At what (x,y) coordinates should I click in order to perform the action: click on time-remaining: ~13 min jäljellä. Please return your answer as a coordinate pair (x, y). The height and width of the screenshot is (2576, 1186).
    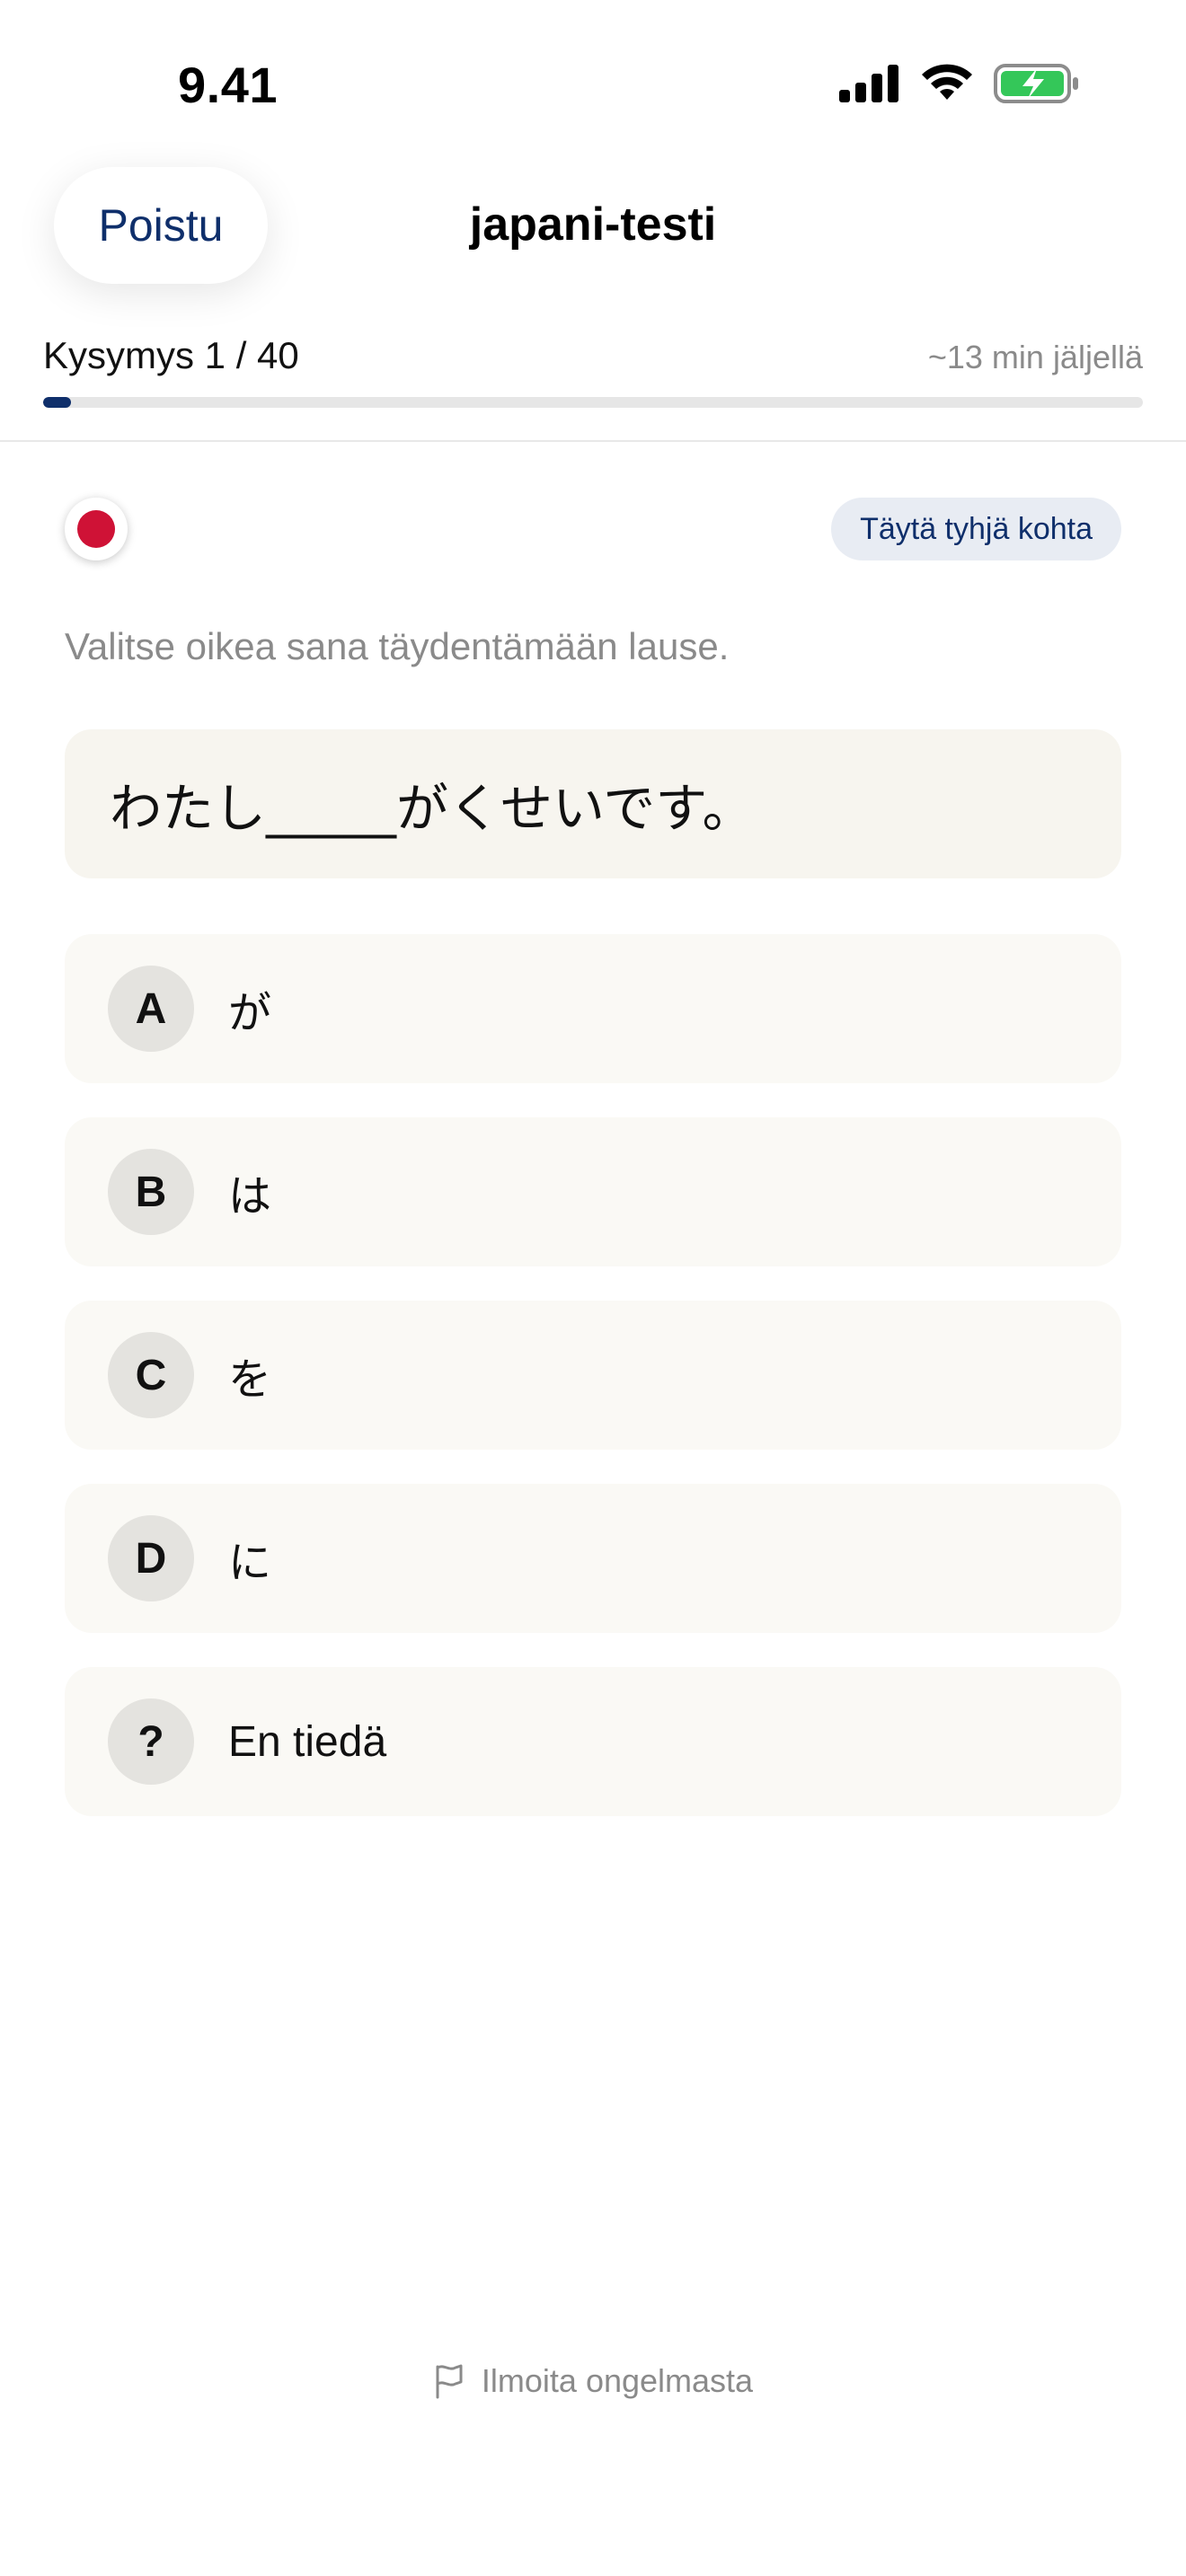
    Looking at the image, I should click on (1035, 357).